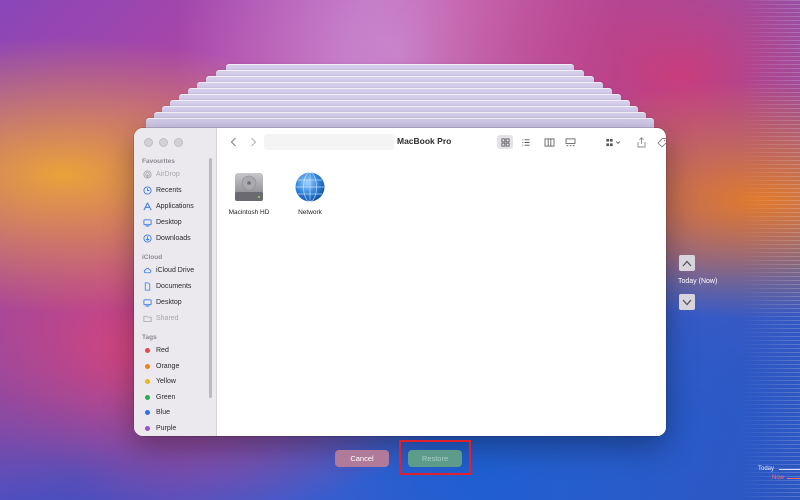 This screenshot has height=500, width=800. I want to click on column-view-button, so click(549, 142).